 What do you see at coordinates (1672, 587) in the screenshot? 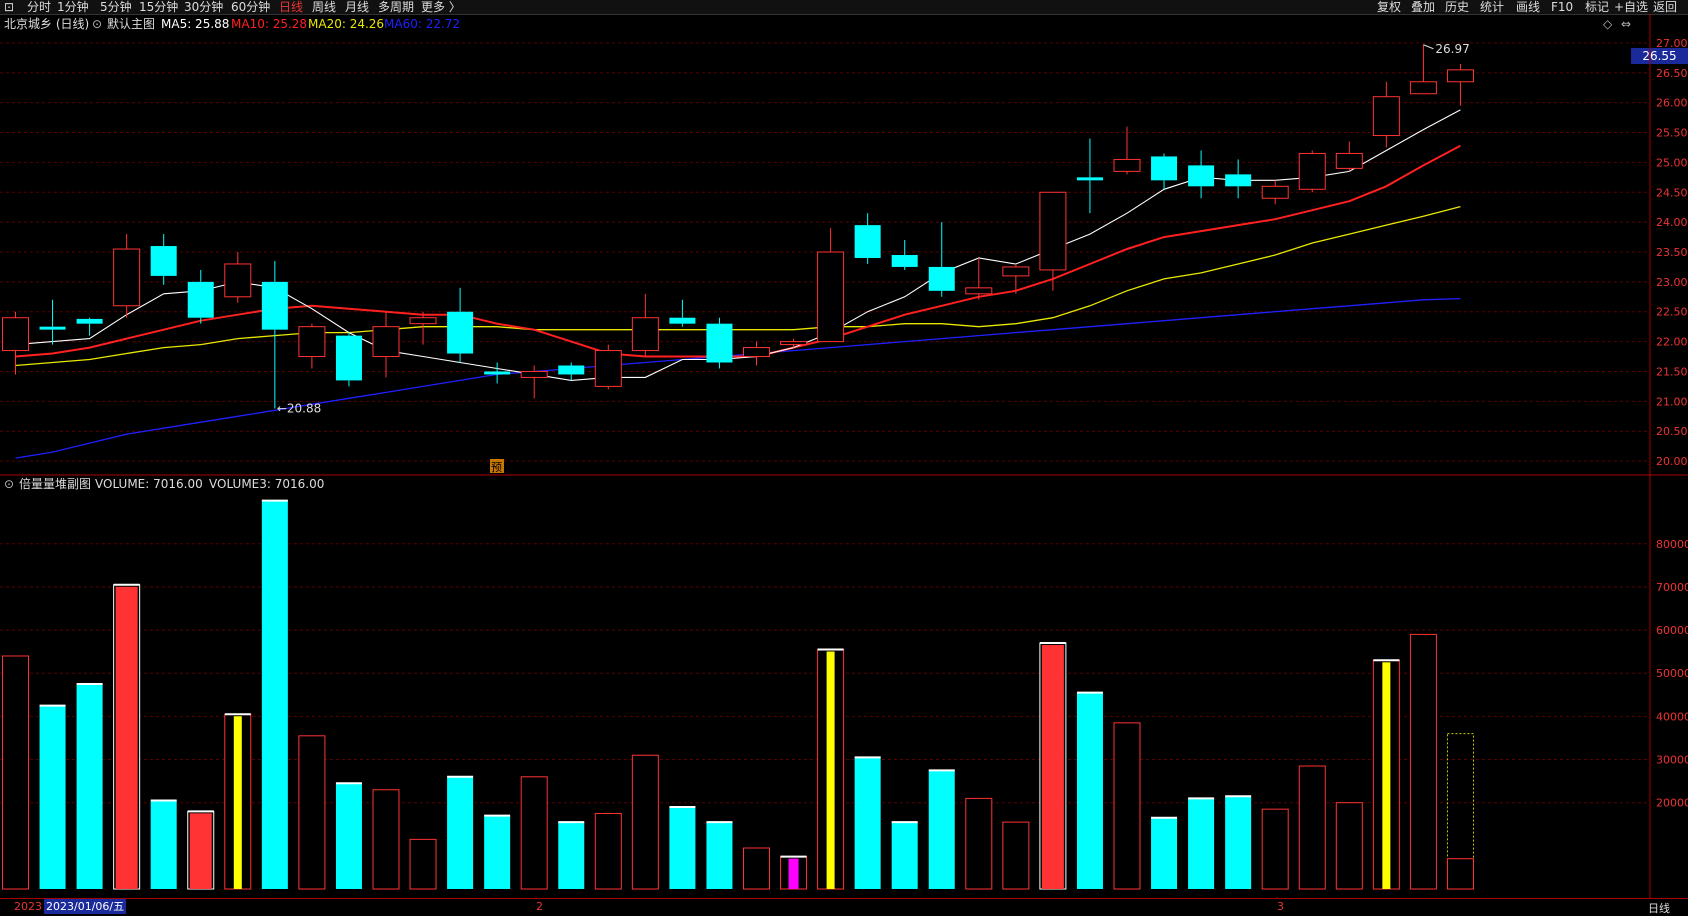
I see `volume-tick-label: 70000` at bounding box center [1672, 587].